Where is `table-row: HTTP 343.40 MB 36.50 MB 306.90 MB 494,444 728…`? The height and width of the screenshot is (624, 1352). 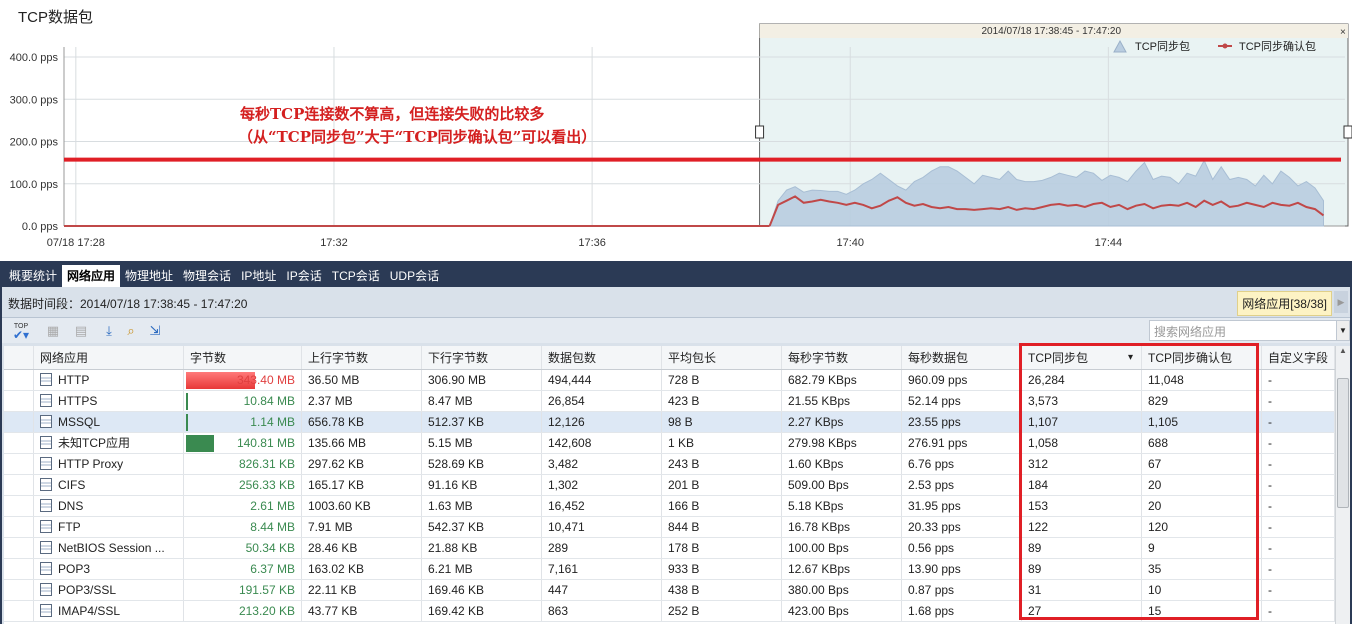
table-row: HTTP 343.40 MB 36.50 MB 306.90 MB 494,444 728… is located at coordinates (669, 380).